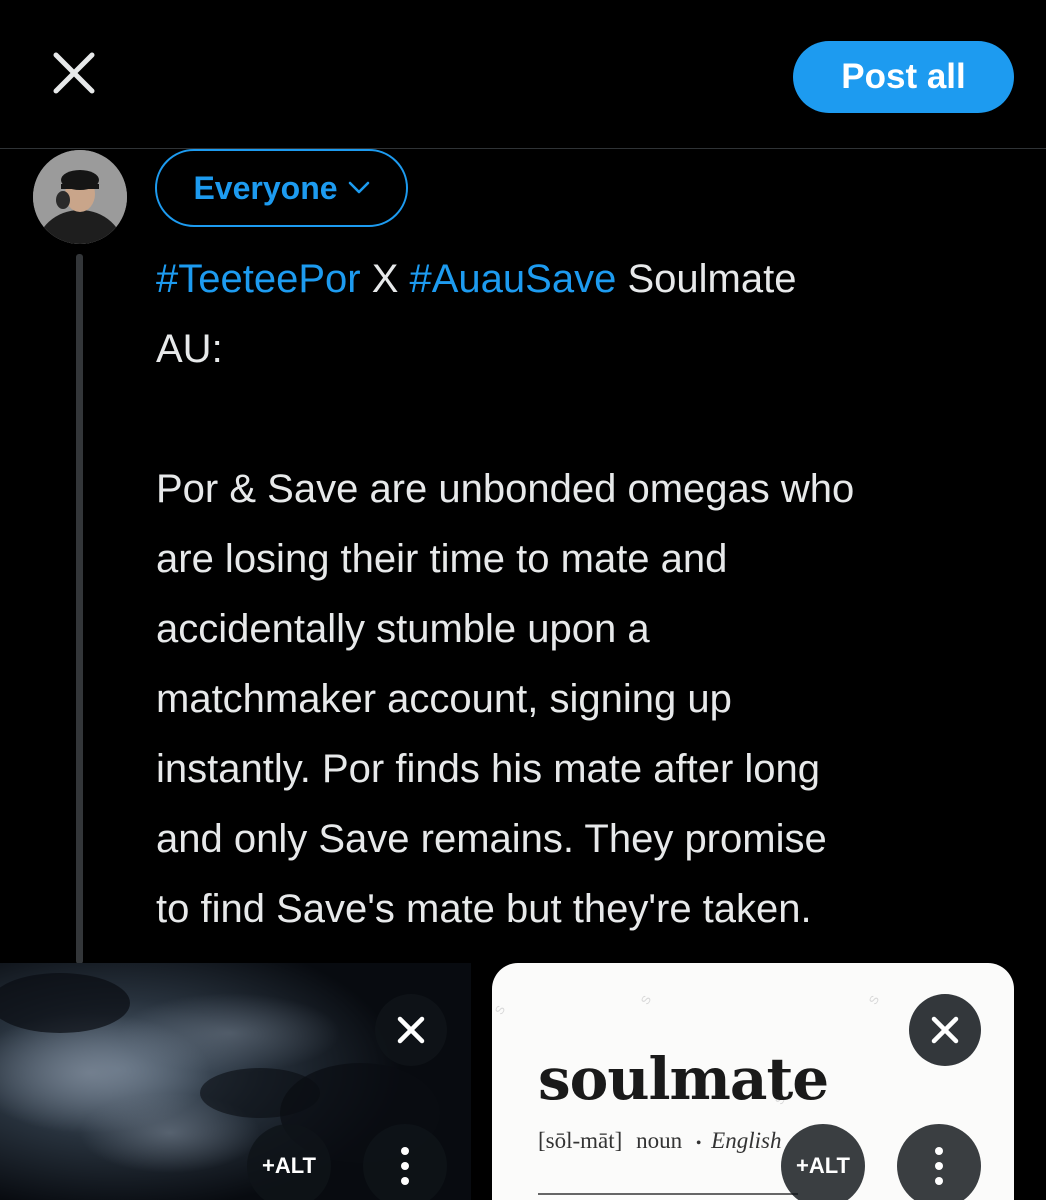 The image size is (1046, 1200). I want to click on tweet-text-segment: X, so click(385, 279).